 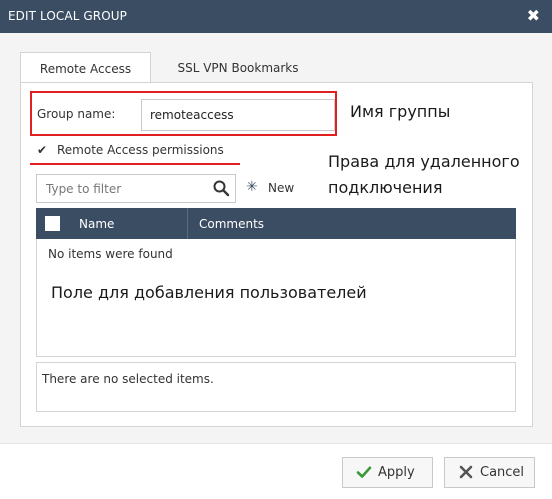 I want to click on annotation-underline, so click(x=135, y=164).